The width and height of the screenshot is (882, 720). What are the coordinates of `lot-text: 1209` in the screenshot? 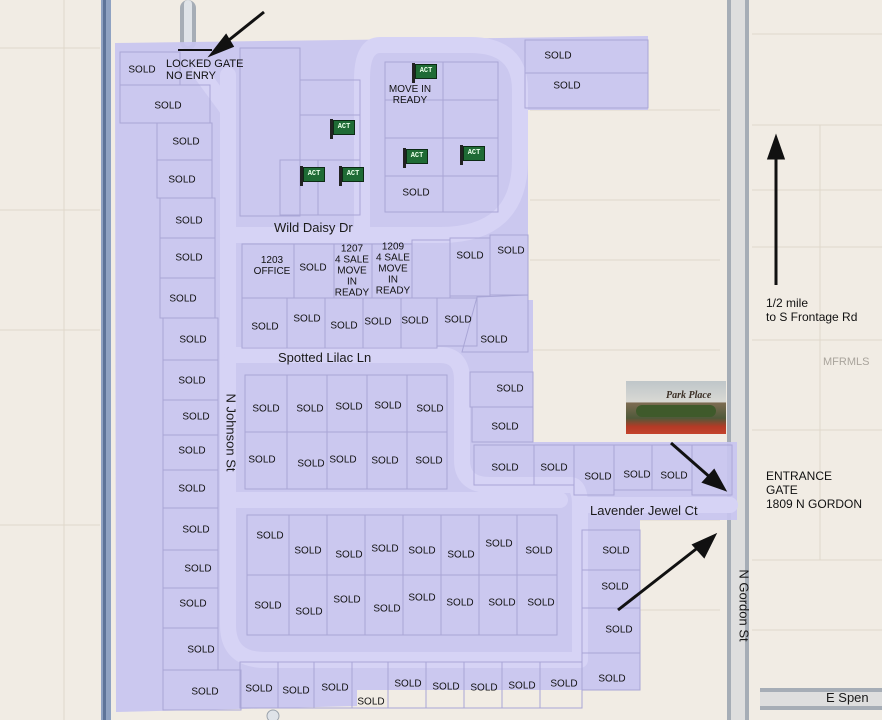 It's located at (393, 247).